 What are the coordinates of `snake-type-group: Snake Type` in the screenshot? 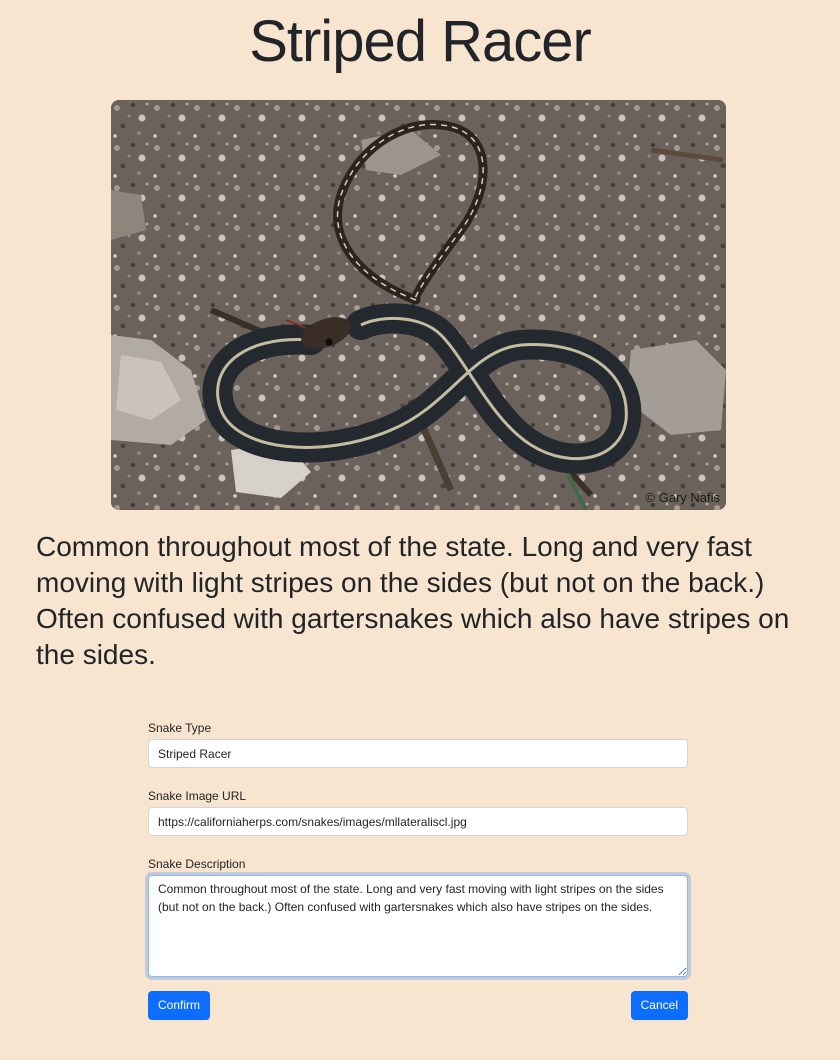 It's located at (418, 744).